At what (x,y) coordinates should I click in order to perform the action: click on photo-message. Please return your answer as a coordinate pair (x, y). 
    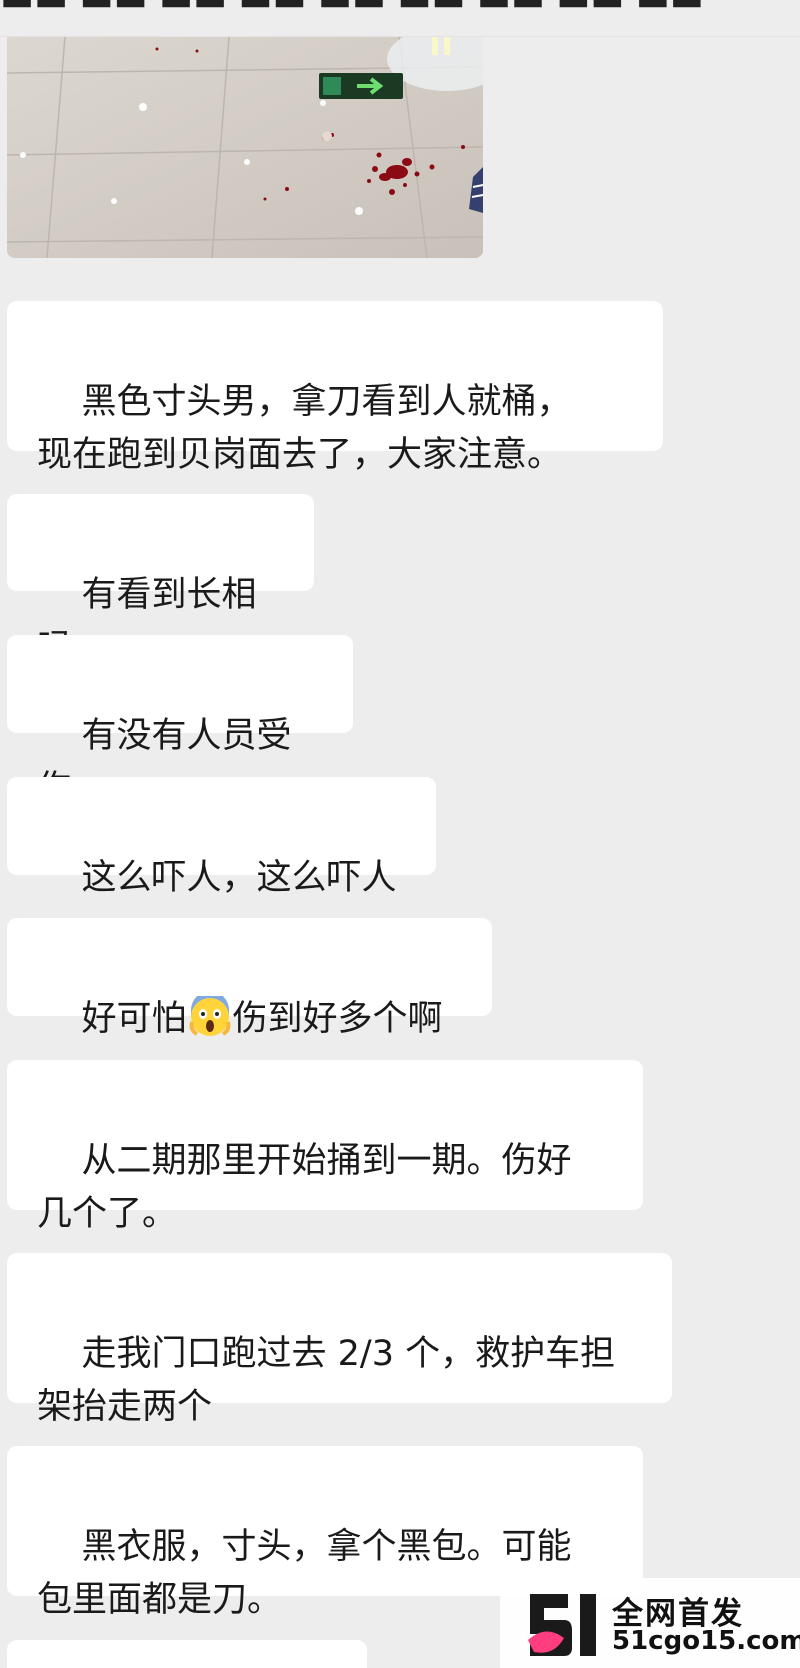
    Looking at the image, I should click on (245, 147).